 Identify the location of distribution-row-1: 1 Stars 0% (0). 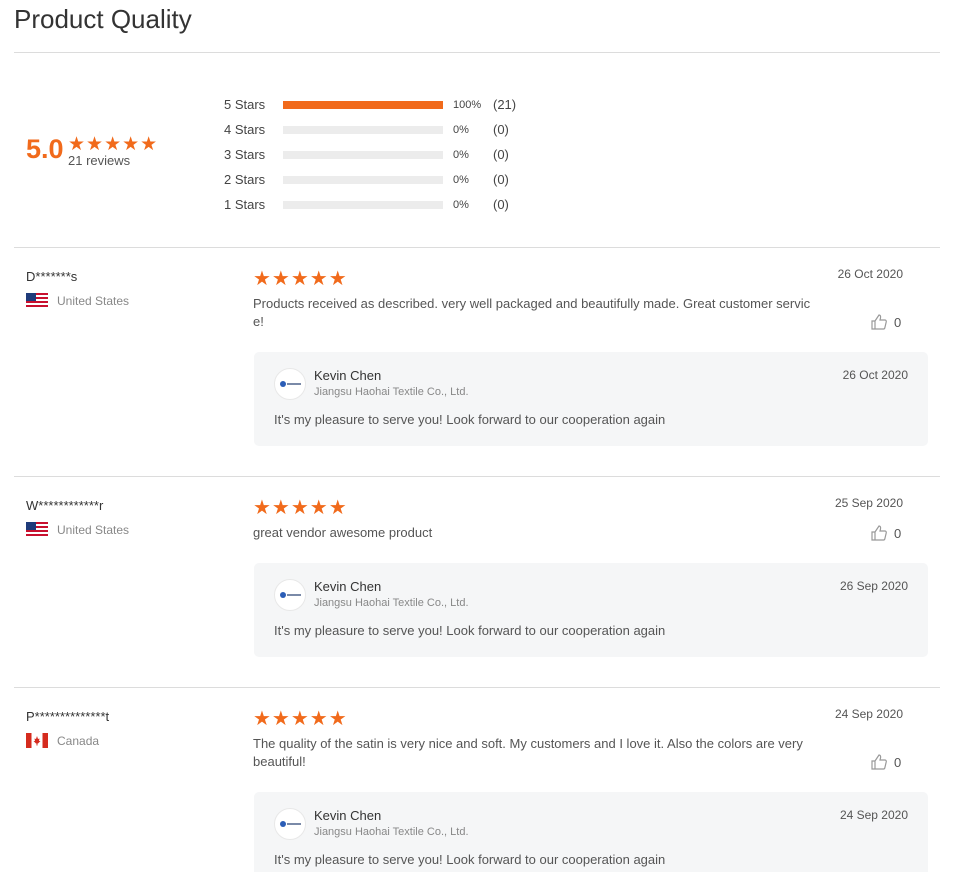
(370, 204).